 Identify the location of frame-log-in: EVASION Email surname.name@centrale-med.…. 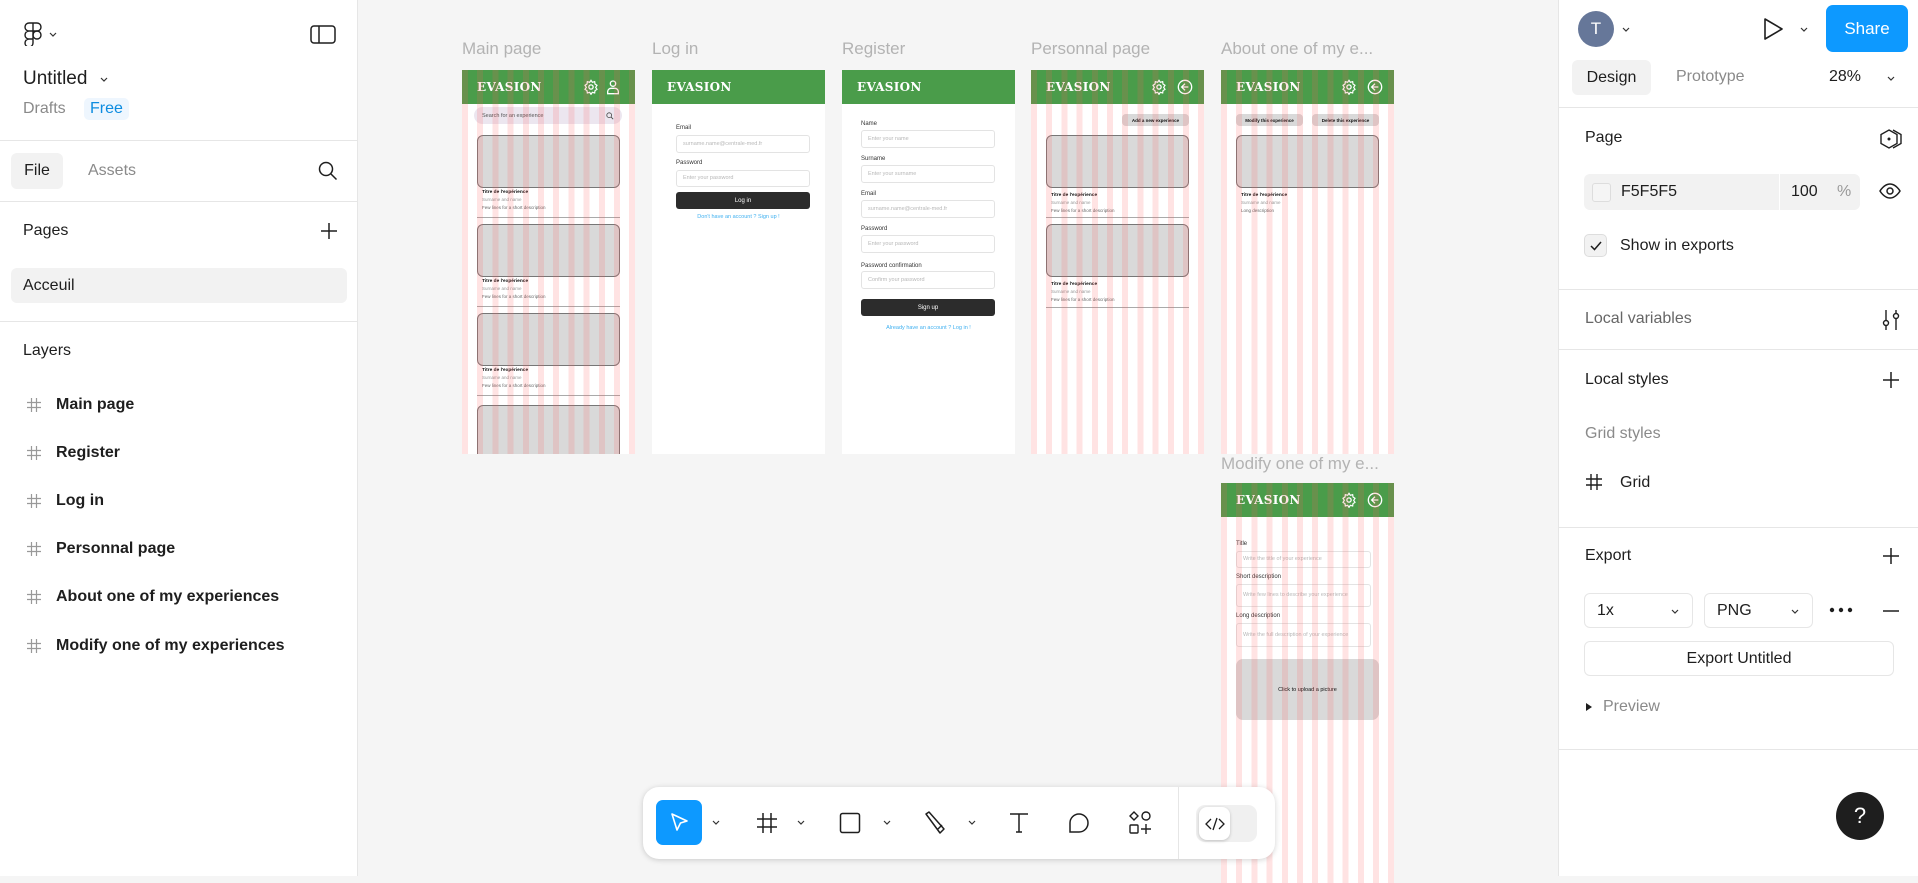
(738, 262).